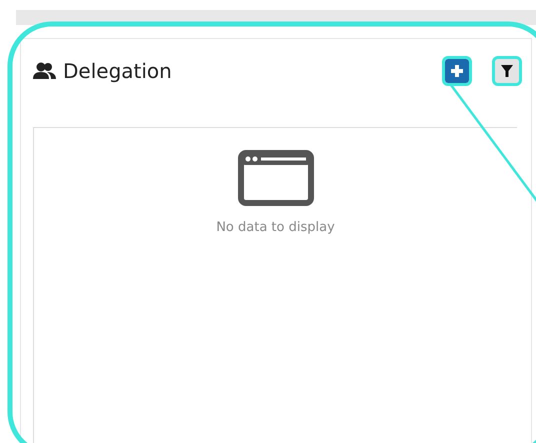 This screenshot has height=443, width=536. I want to click on empty-message: No data to display, so click(275, 227).